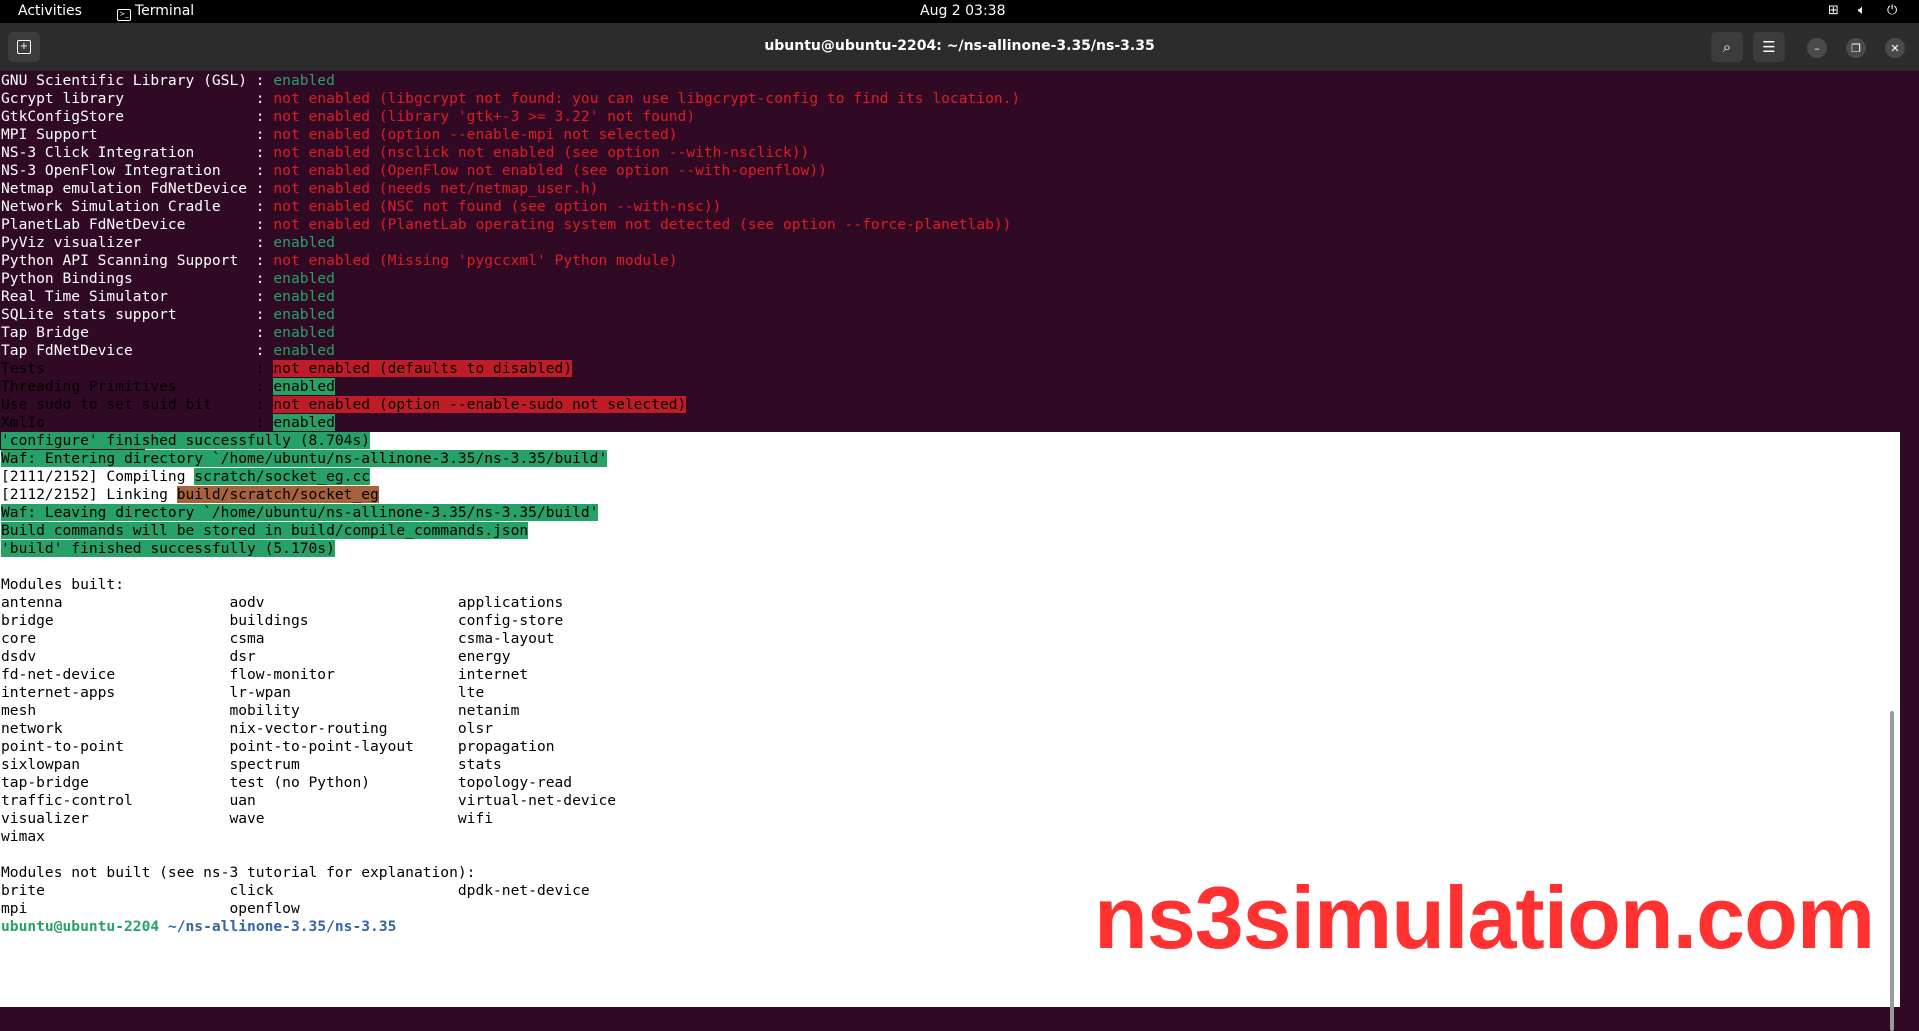  Describe the element at coordinates (14, 908) in the screenshot. I see `module-name: mpi` at that location.